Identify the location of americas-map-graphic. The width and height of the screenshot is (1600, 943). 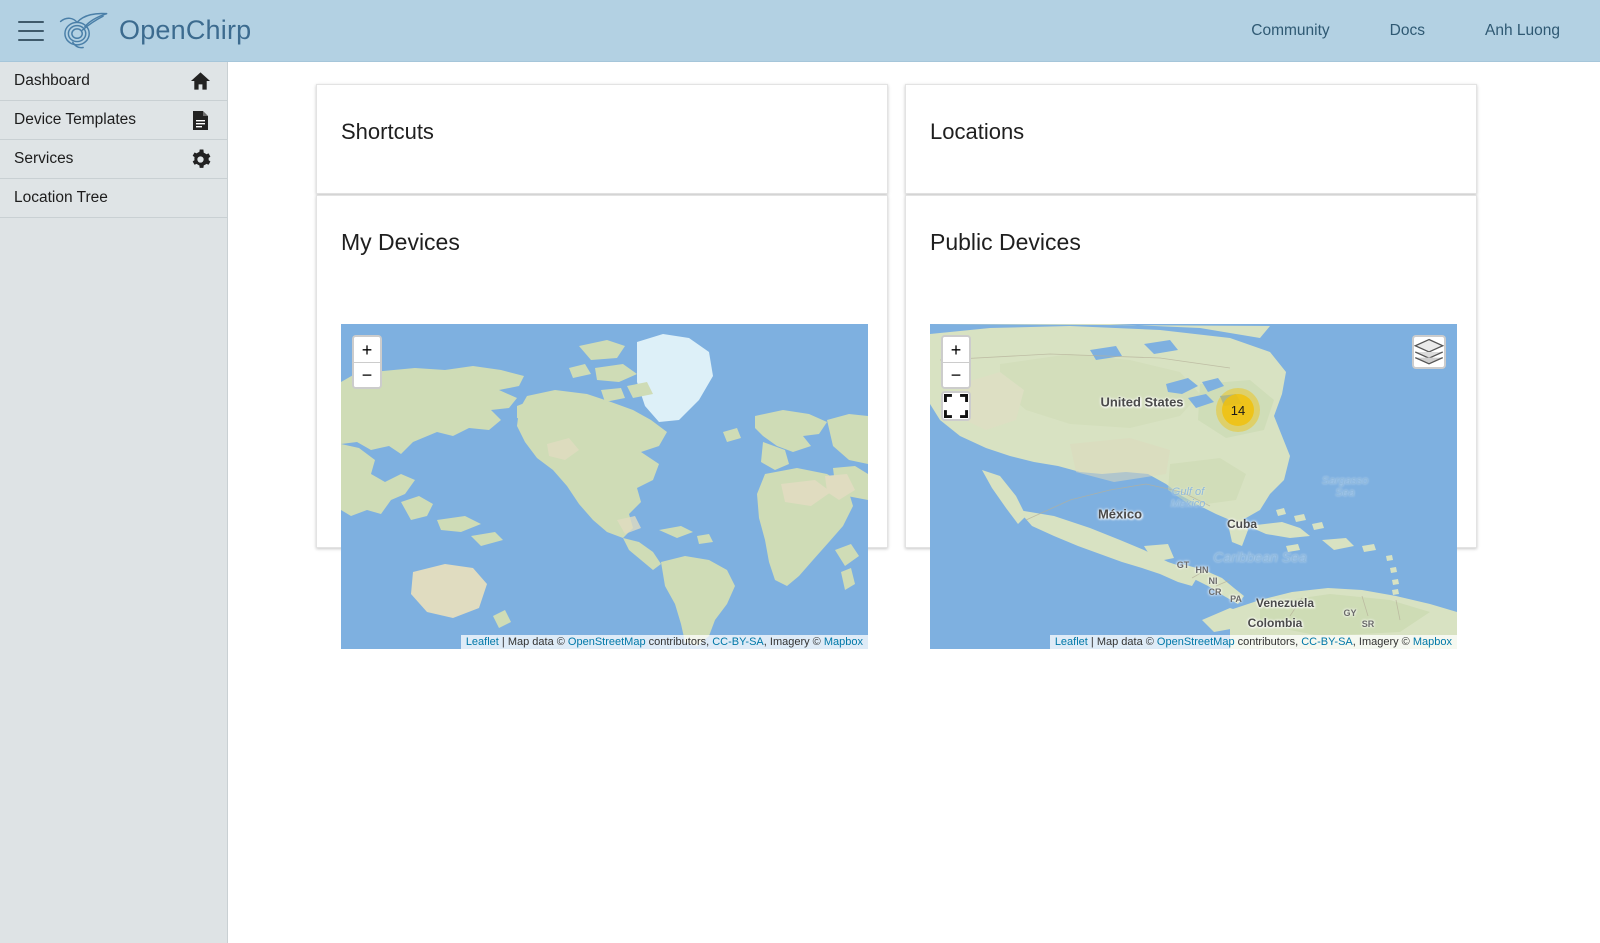
(1193, 486).